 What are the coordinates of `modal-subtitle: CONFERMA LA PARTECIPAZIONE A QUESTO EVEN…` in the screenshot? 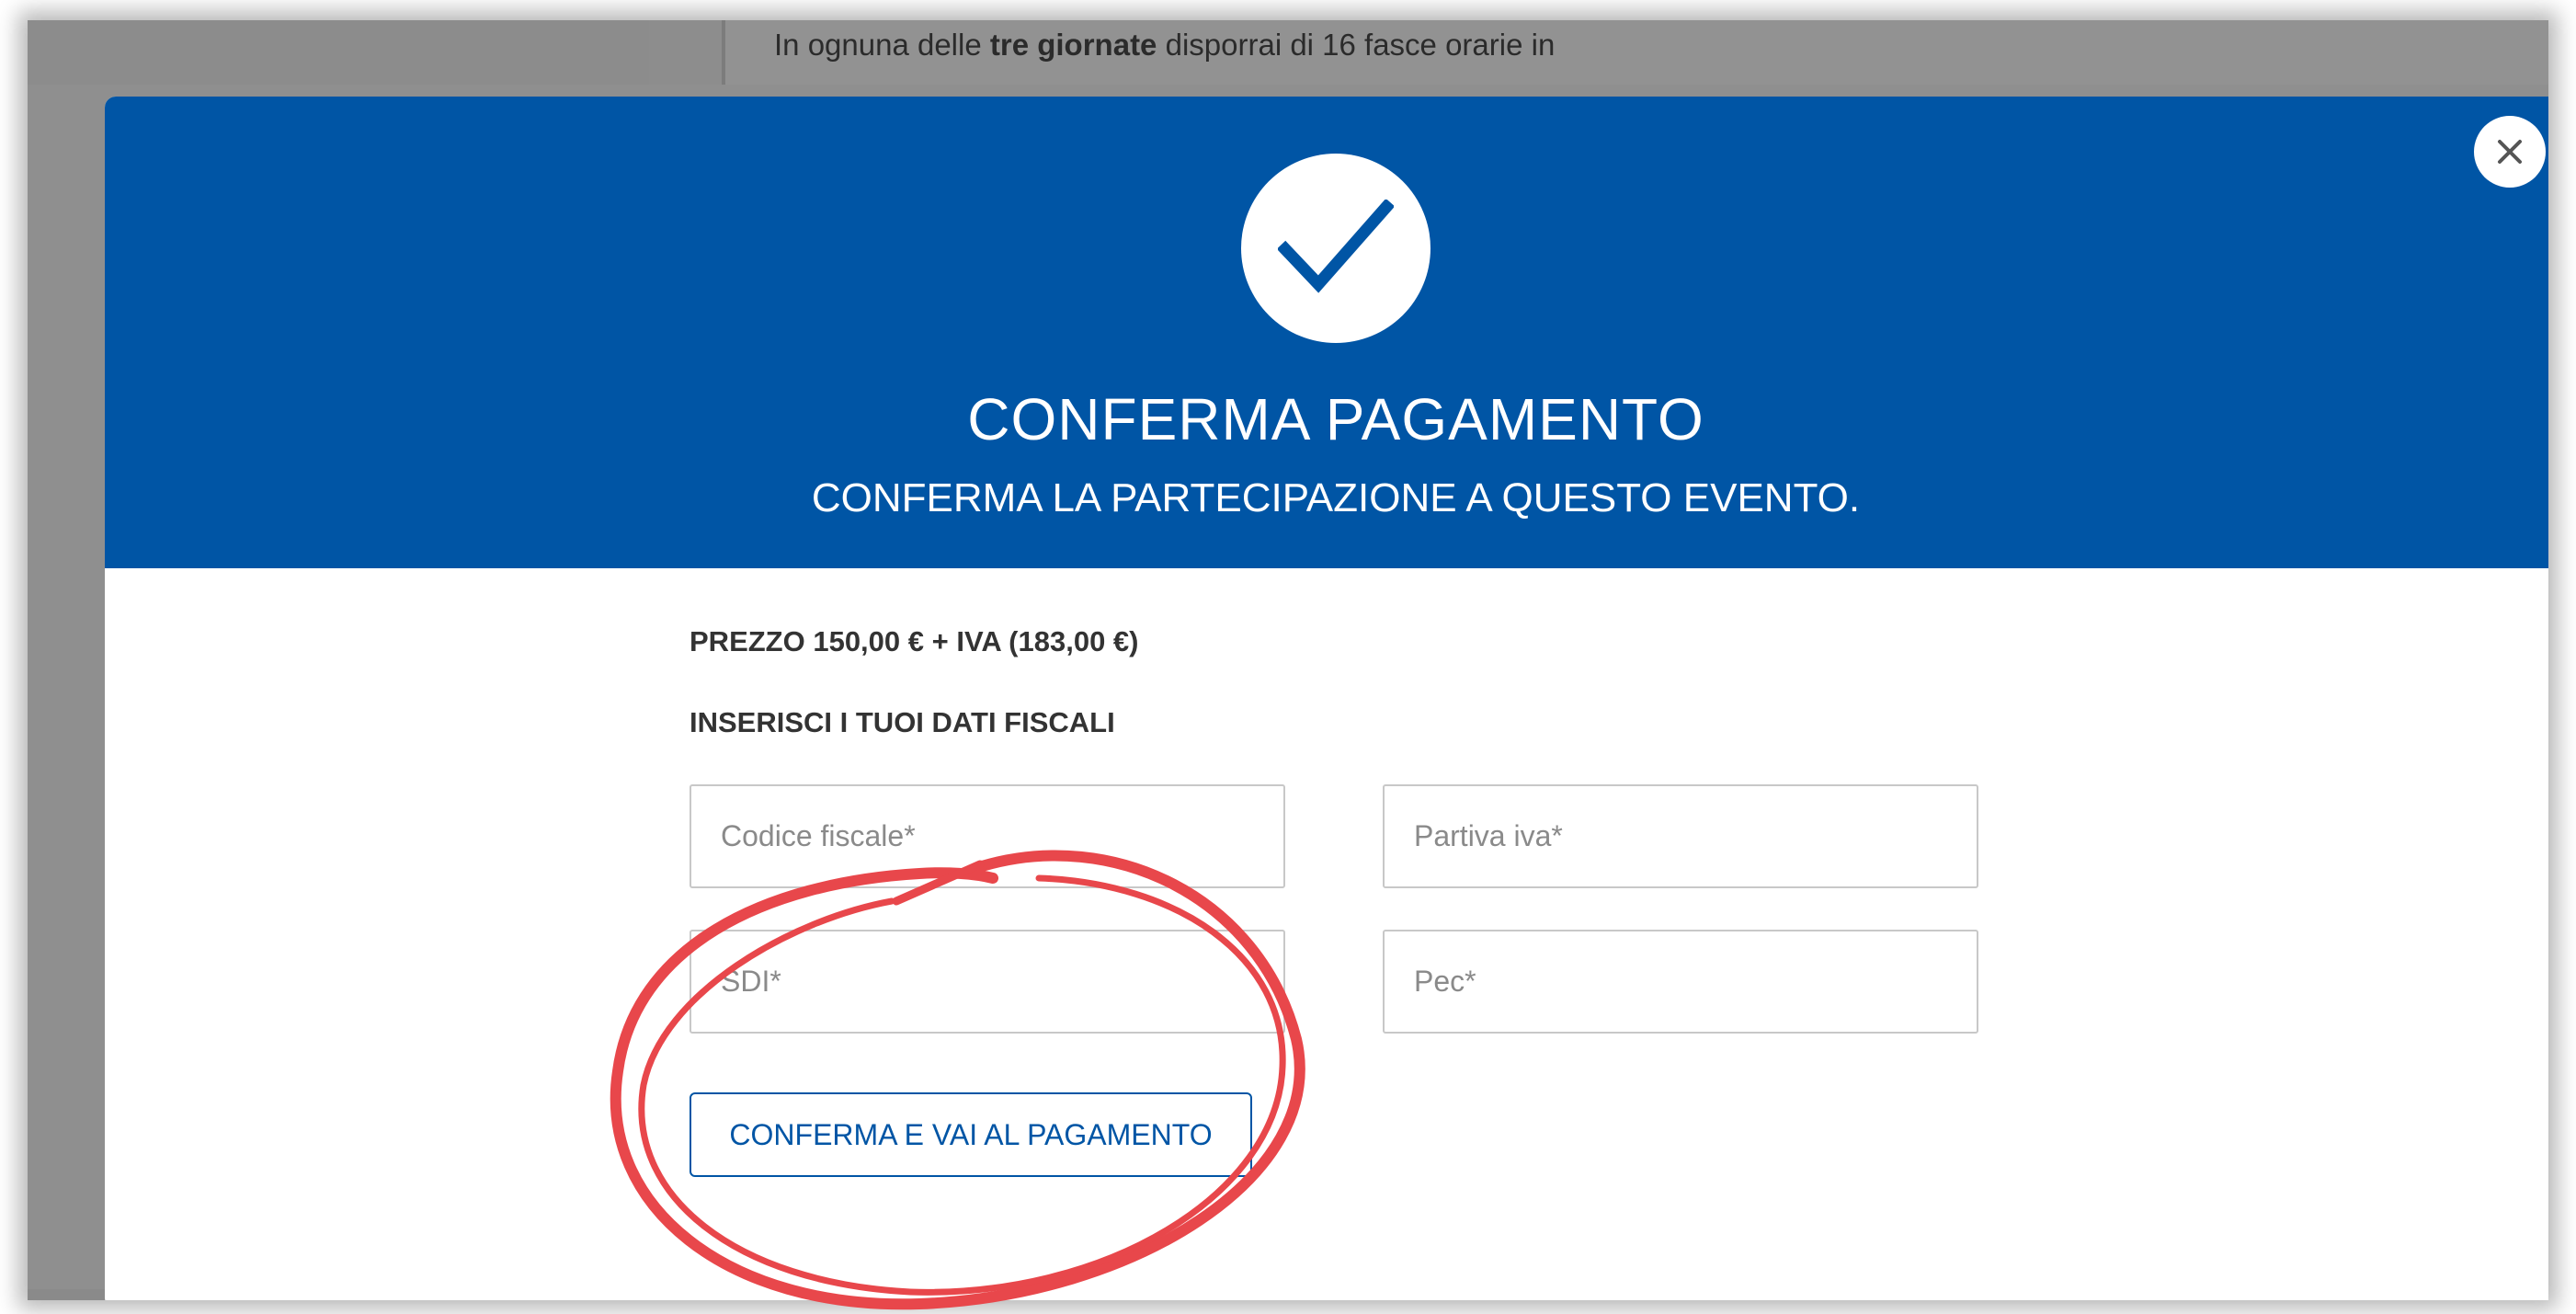 It's located at (1336, 498).